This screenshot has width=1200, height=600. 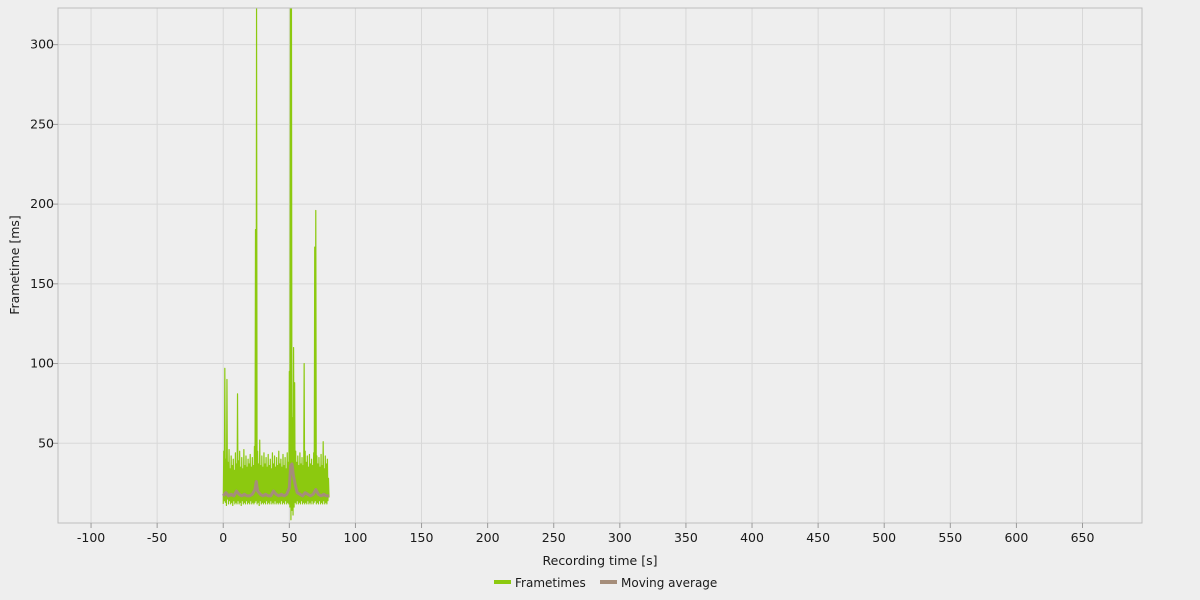 What do you see at coordinates (884, 537) in the screenshot?
I see `x-tick-label: 500` at bounding box center [884, 537].